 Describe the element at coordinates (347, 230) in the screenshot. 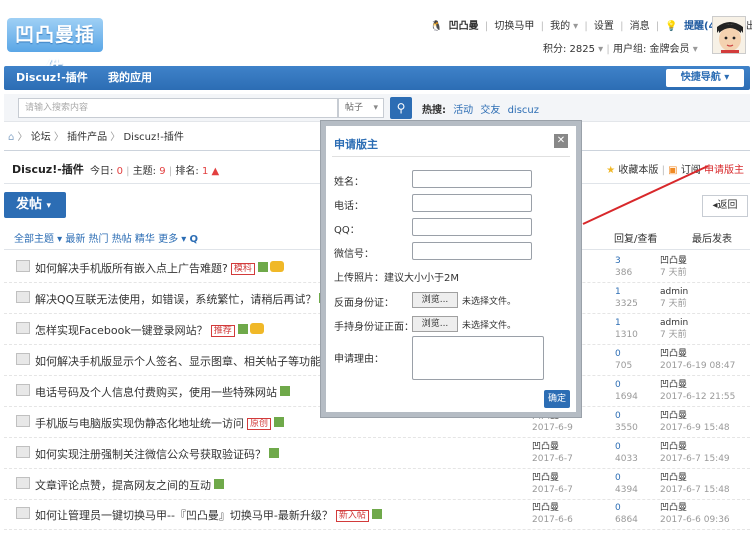

I see `qq-label: QQ：` at that location.